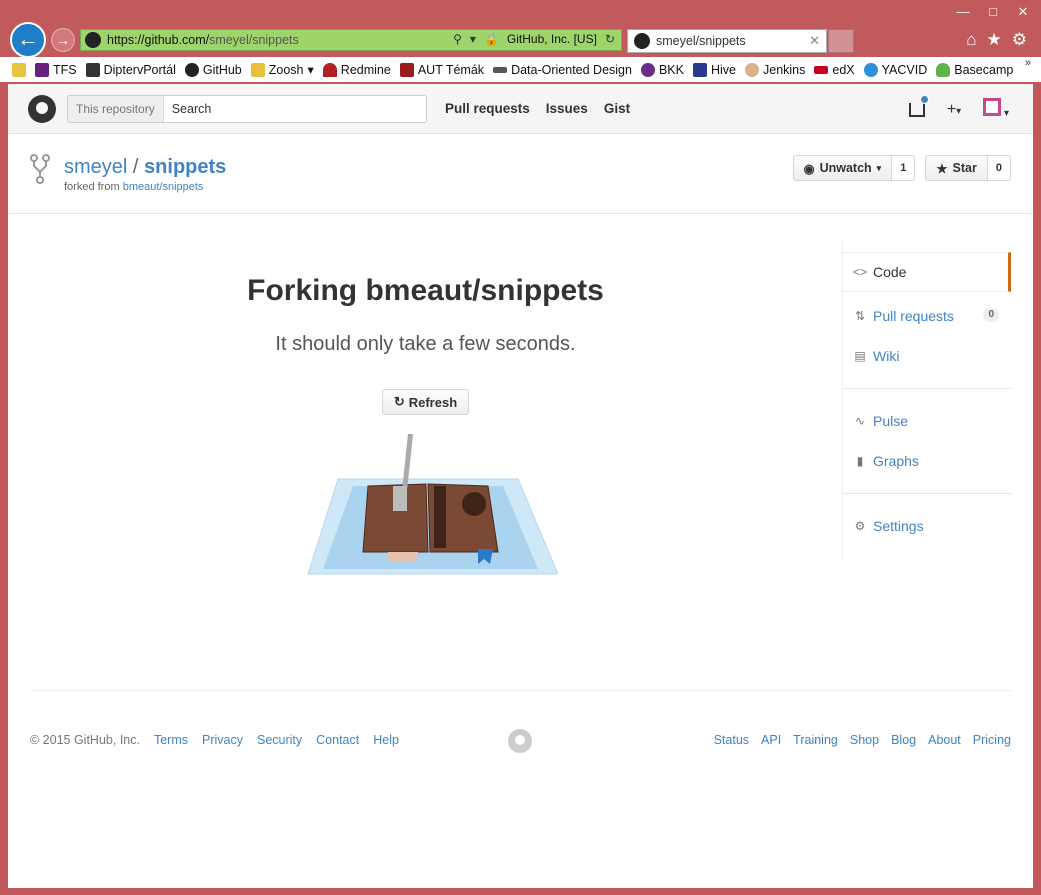 Image resolution: width=1041 pixels, height=895 pixels. What do you see at coordinates (40, 169) in the screenshot?
I see `repo-forked-icon` at bounding box center [40, 169].